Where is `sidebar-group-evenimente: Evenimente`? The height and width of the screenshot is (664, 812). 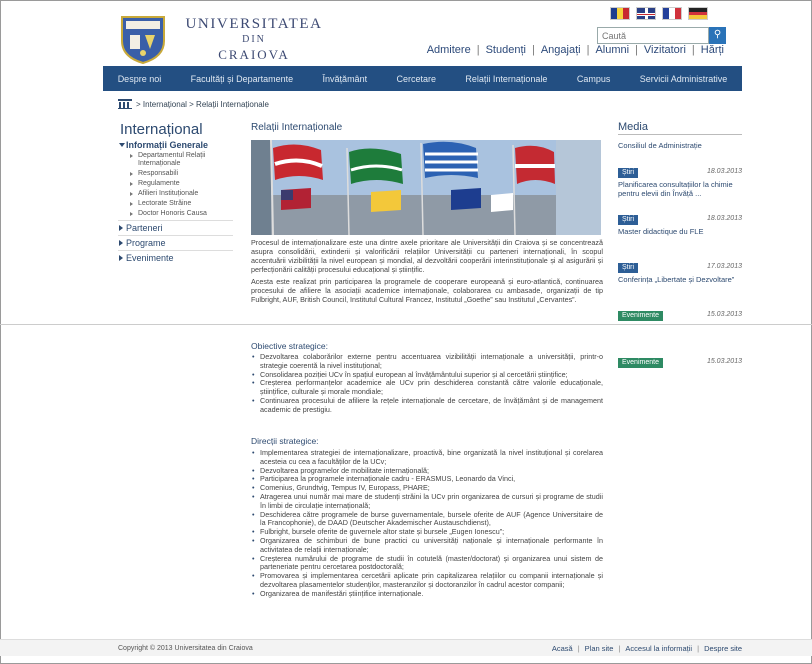
sidebar-group-evenimente: Evenimente is located at coordinates (175, 258).